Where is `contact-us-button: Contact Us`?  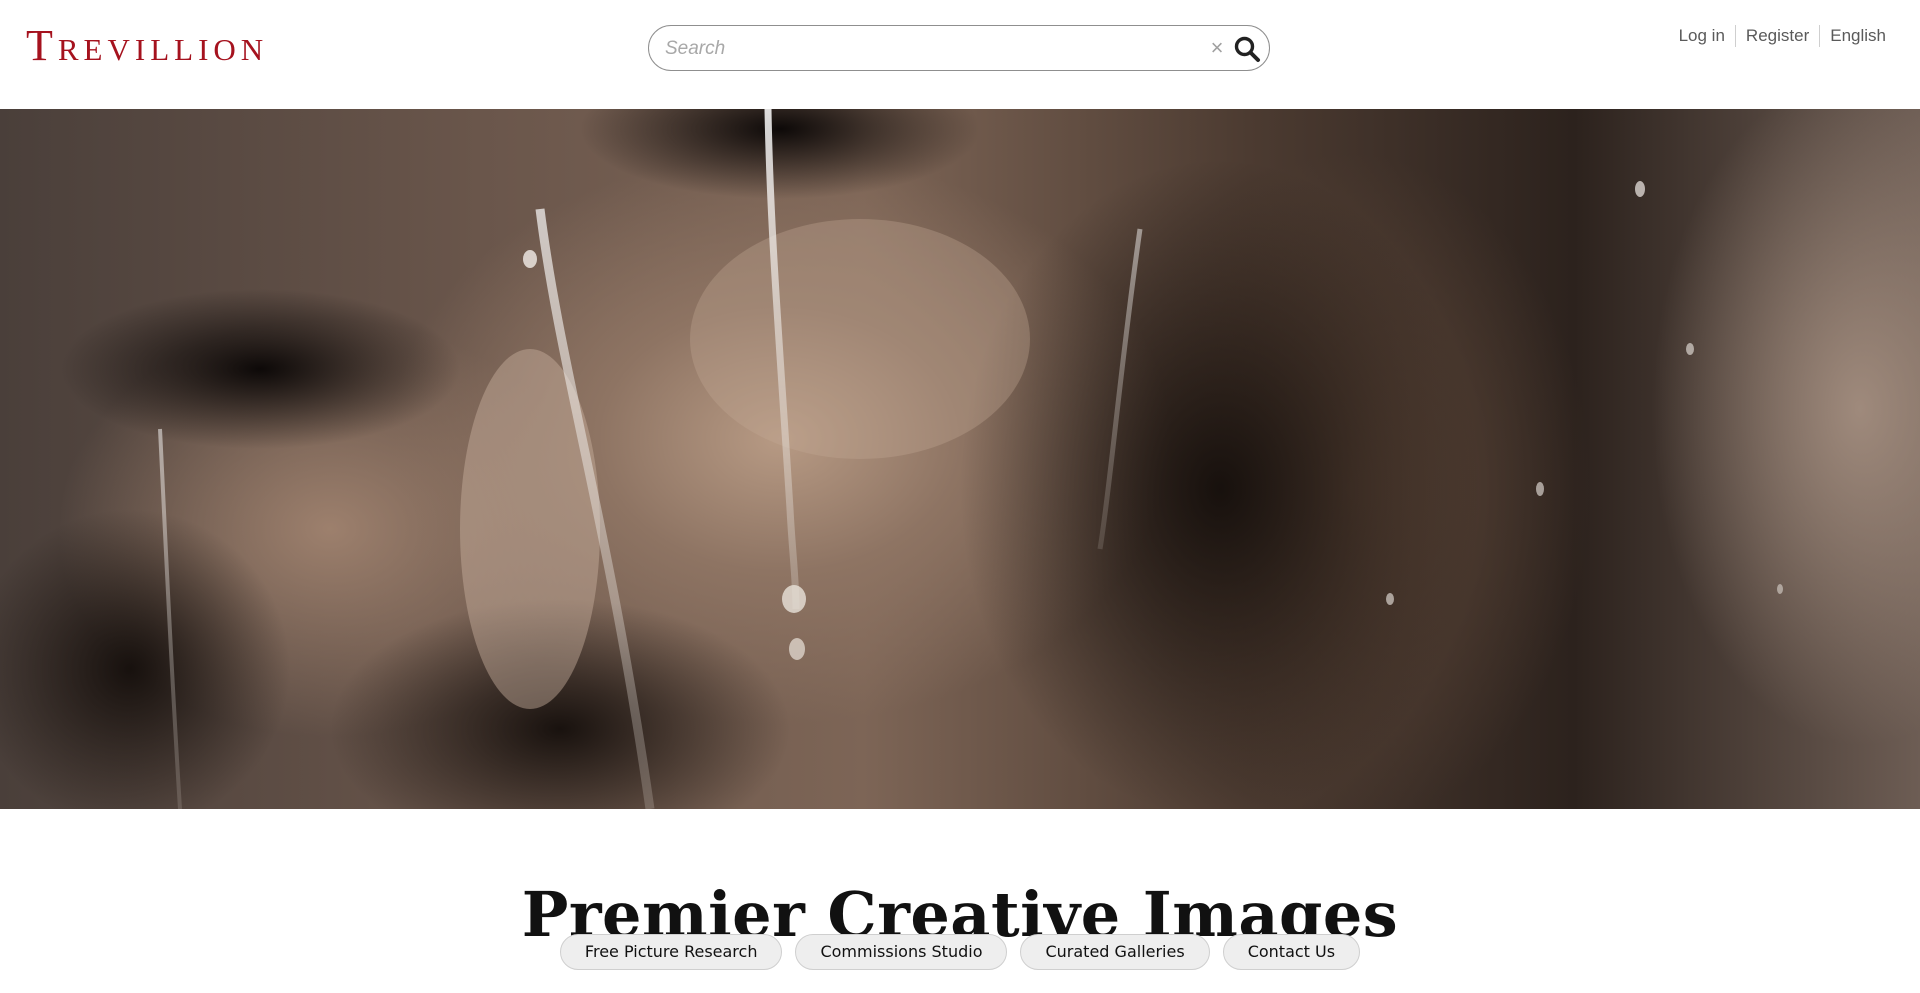
contact-us-button: Contact Us is located at coordinates (1291, 952).